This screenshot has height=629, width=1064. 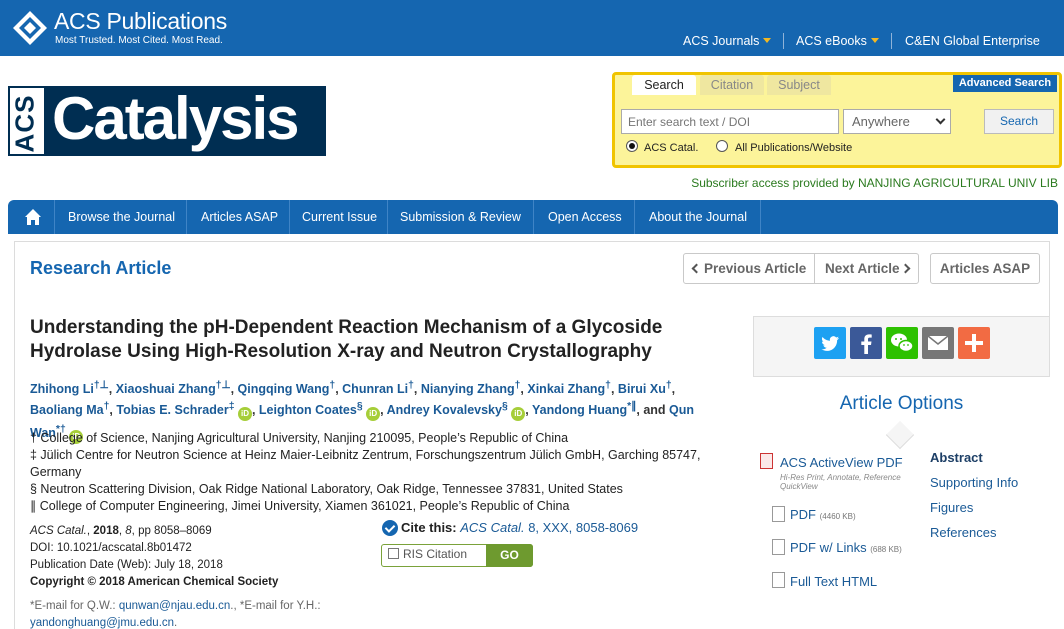 I want to click on search-scope-select: Anywhere, so click(x=897, y=121).